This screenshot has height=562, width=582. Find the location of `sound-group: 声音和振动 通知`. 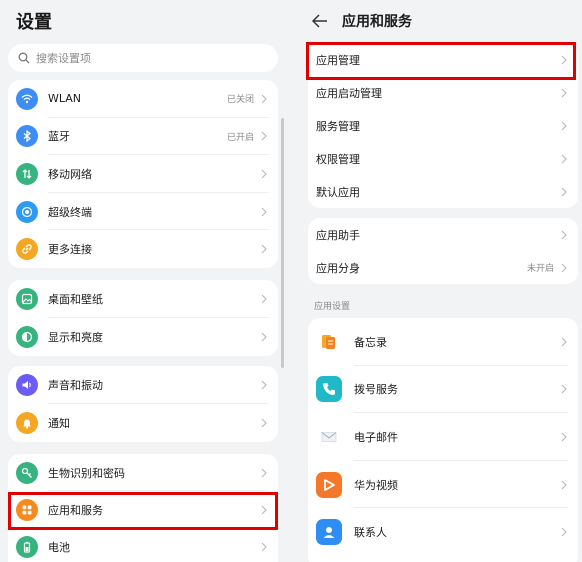

sound-group: 声音和振动 通知 is located at coordinates (143, 404).